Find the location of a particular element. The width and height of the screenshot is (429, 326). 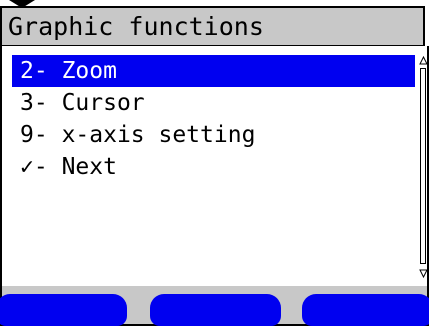

menu-item-text: 9- x-axis setting is located at coordinates (137, 135).